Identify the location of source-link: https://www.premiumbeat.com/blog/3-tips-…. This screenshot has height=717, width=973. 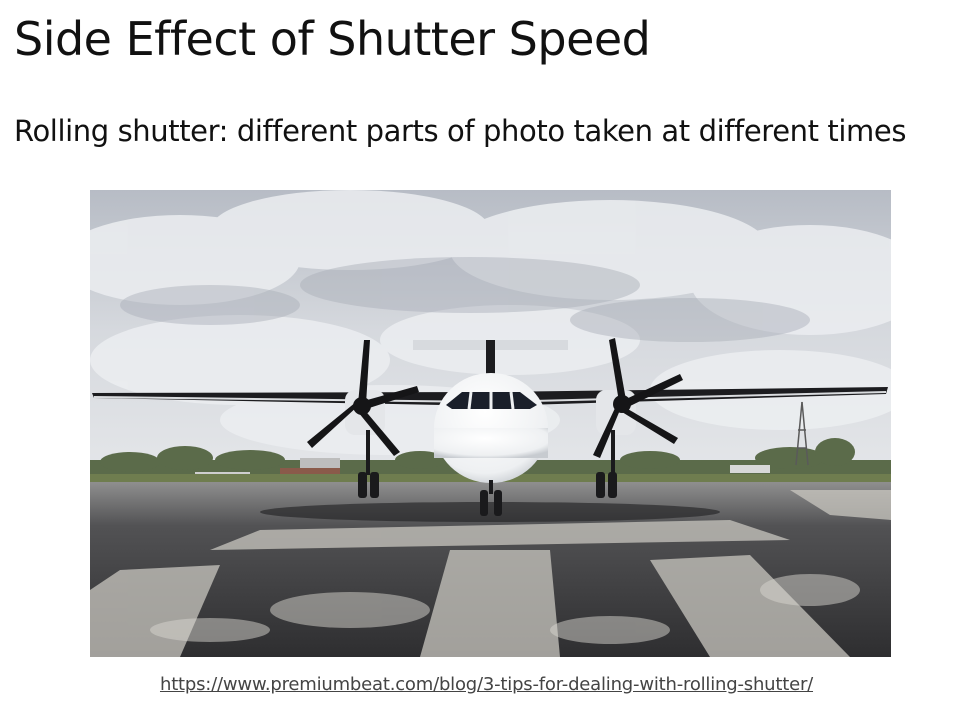
(486, 684).